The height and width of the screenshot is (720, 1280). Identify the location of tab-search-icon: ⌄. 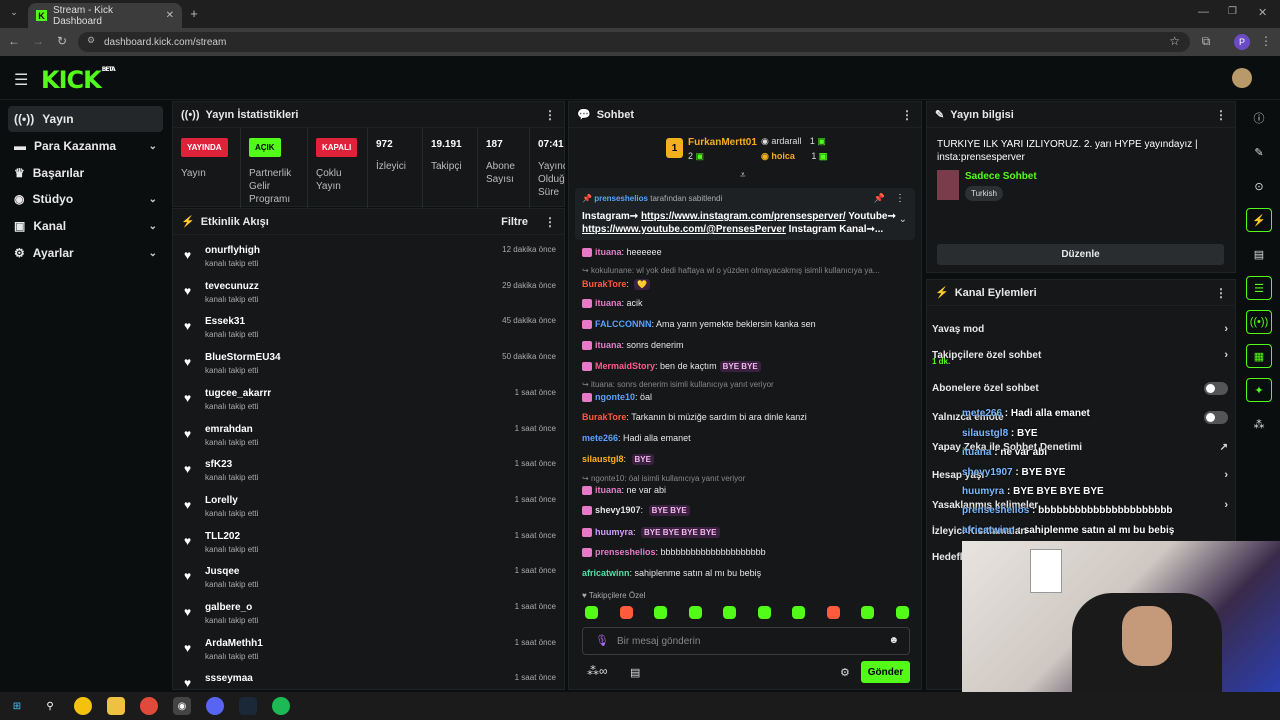
(14, 12).